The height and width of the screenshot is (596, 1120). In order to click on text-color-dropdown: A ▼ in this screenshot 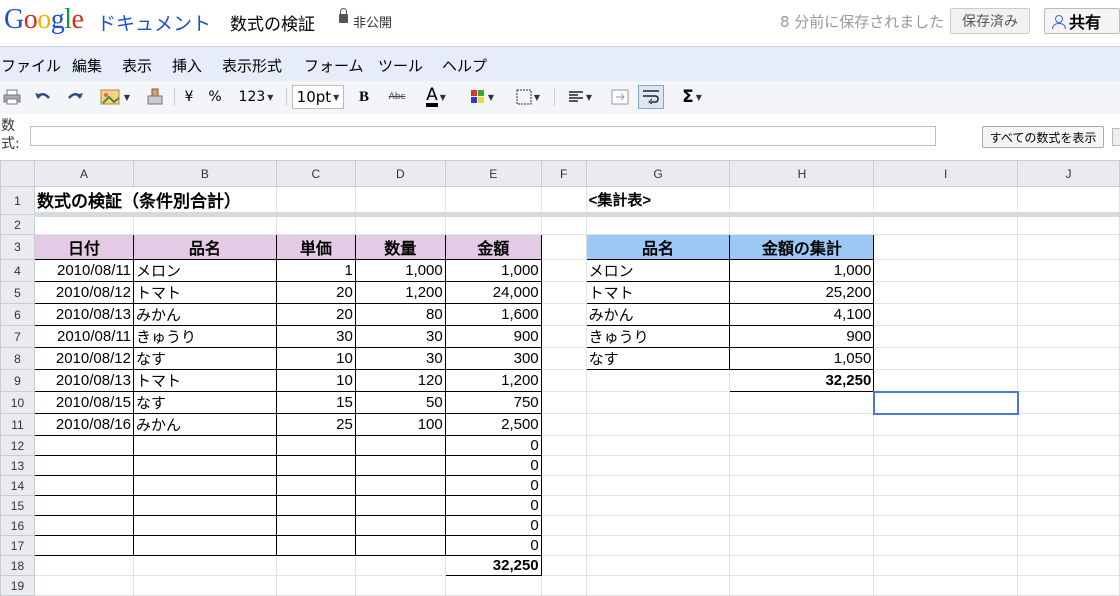, I will do `click(436, 97)`.